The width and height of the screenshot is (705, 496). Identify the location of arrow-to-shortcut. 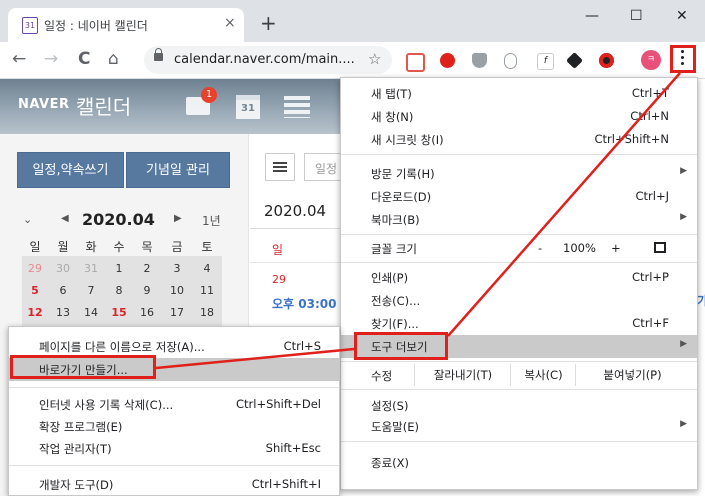
(255, 358).